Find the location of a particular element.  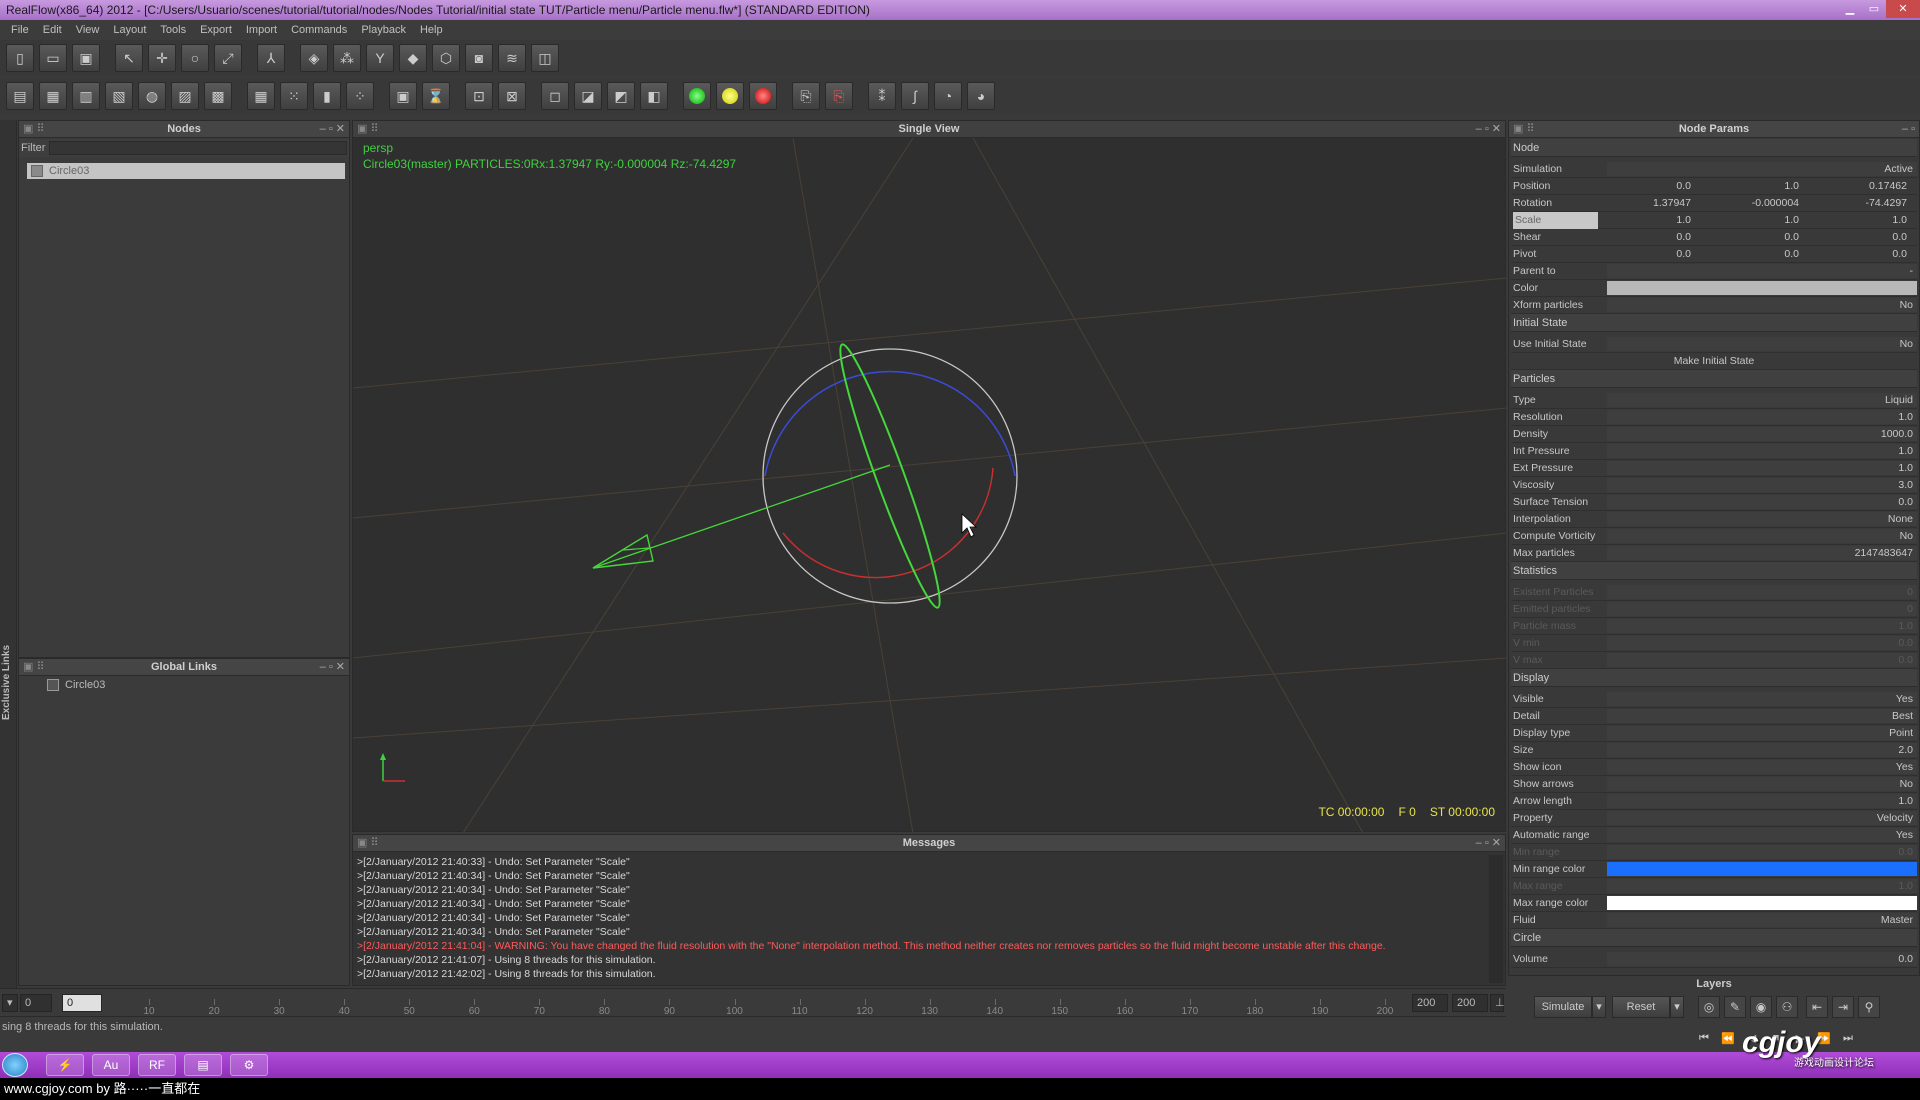

section-node: Node is located at coordinates (1714, 148).